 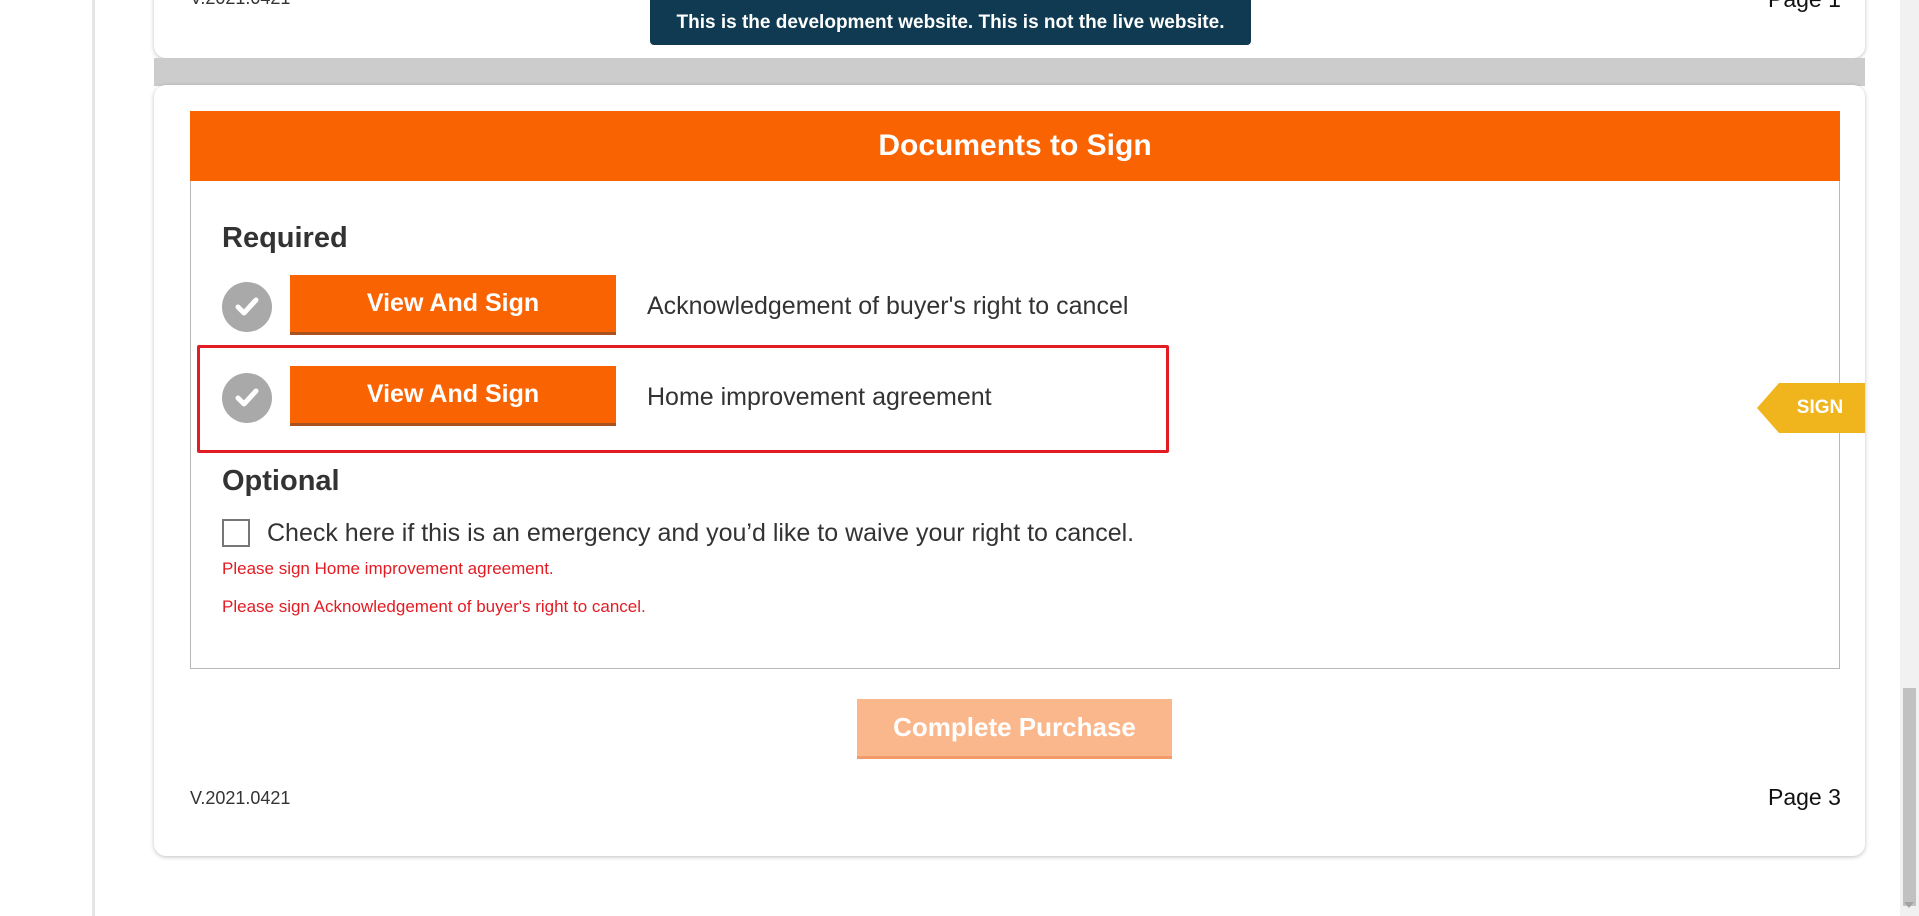 What do you see at coordinates (1804, 797) in the screenshot?
I see `page-number-page3: Page 3` at bounding box center [1804, 797].